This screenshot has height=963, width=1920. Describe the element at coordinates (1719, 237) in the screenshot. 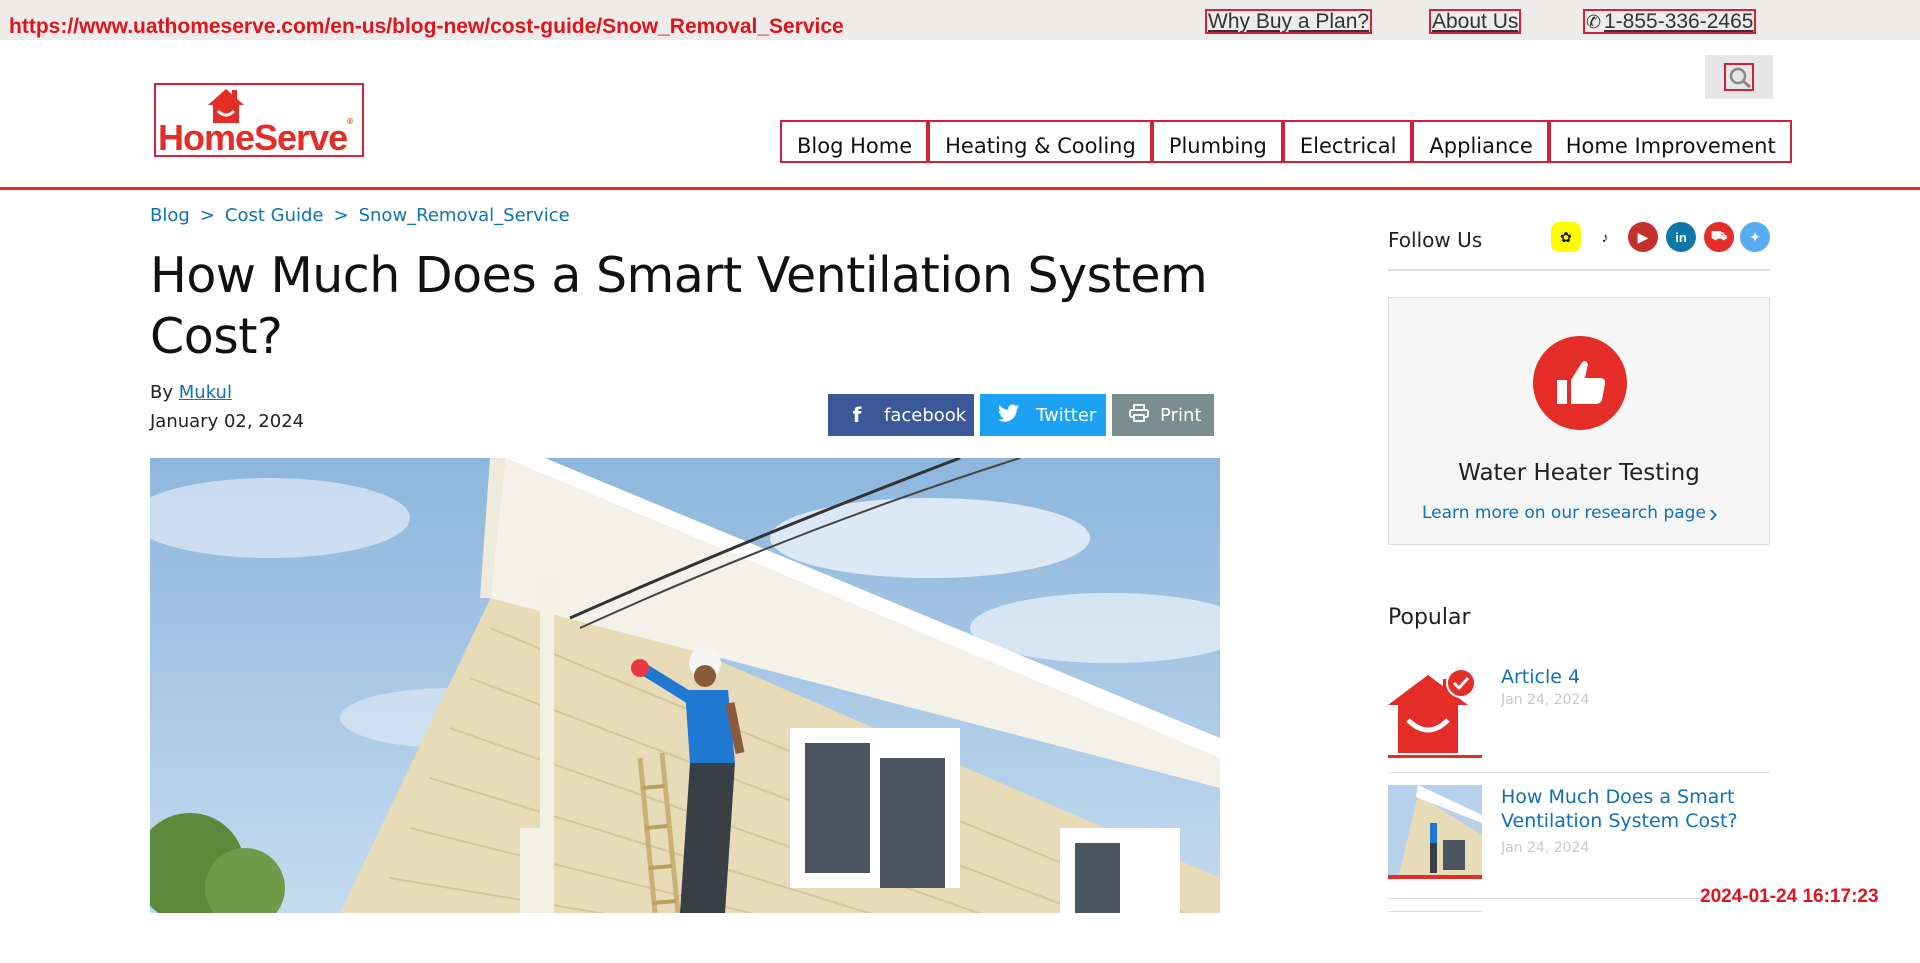

I see `truck-icon: ⛟` at that location.